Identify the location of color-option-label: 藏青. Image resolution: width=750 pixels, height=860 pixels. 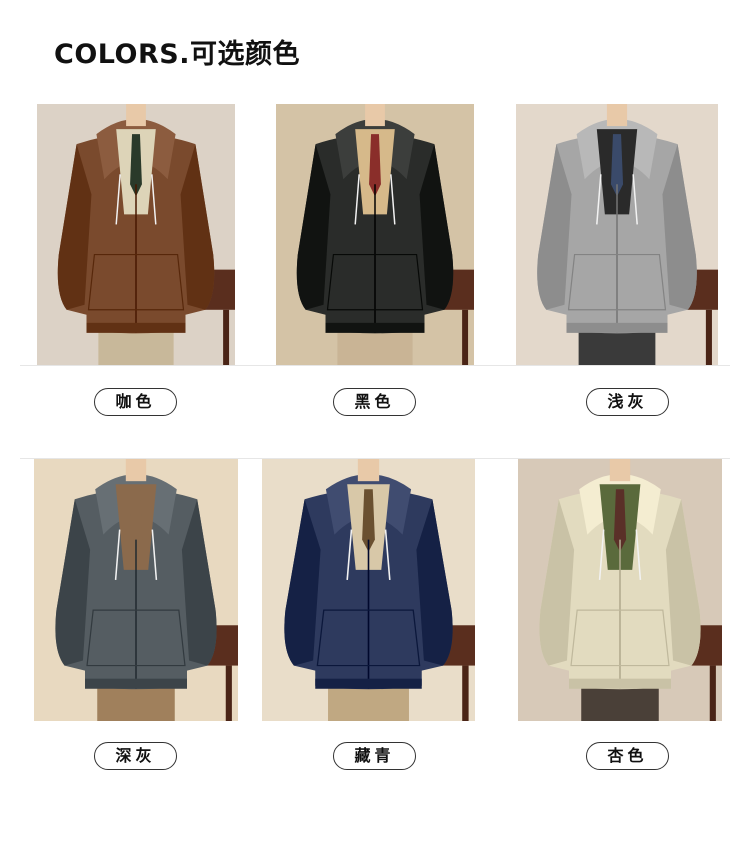
(374, 756).